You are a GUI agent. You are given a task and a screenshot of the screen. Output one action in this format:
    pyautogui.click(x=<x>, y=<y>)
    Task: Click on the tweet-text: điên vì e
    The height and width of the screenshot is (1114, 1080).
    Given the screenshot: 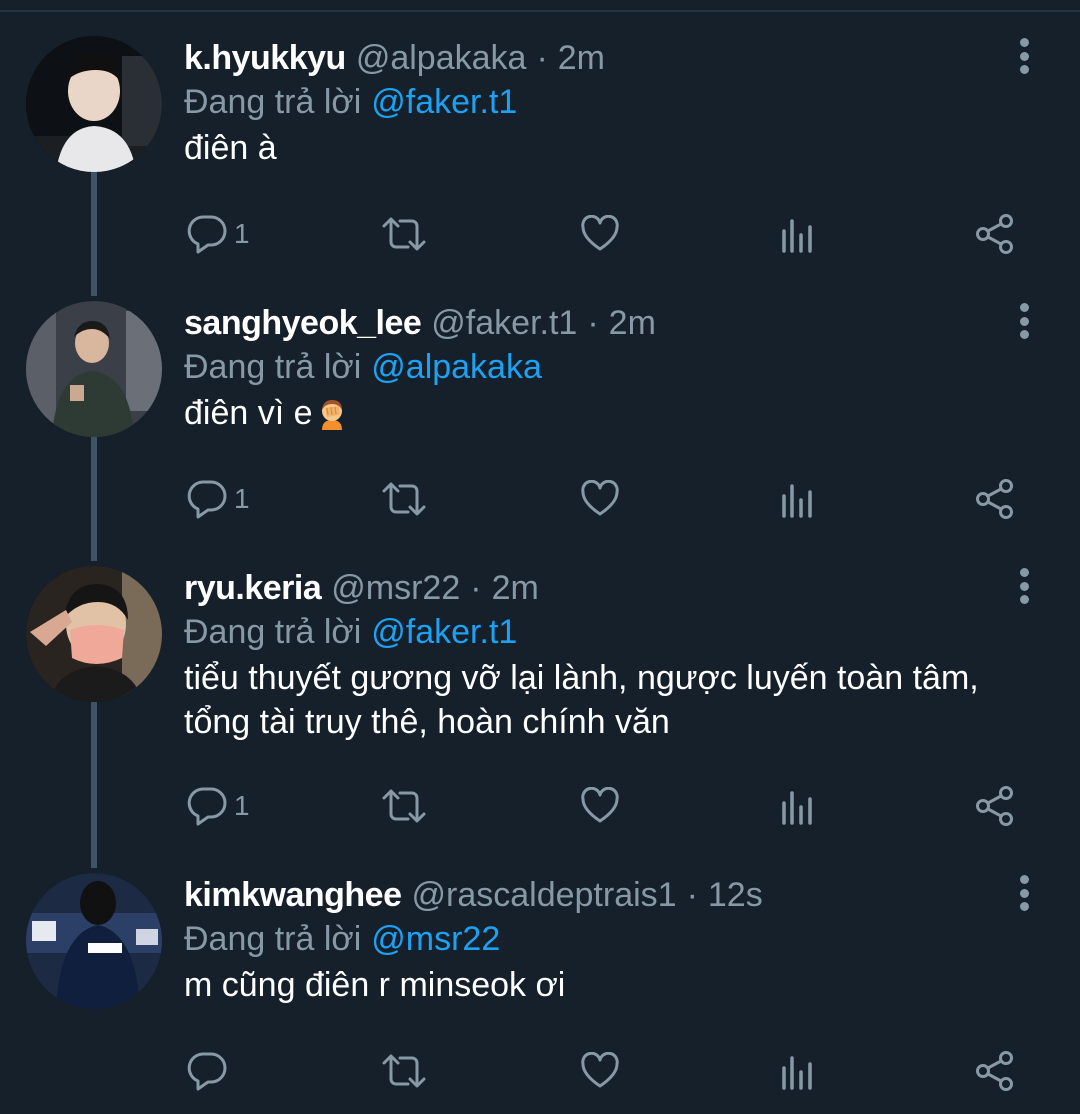 What is the action you would take?
    pyautogui.click(x=614, y=413)
    